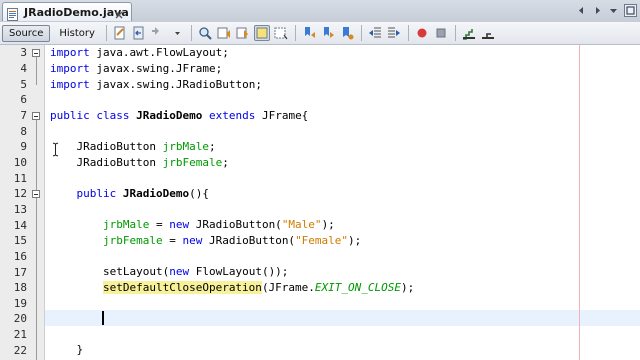 The height and width of the screenshot is (360, 640). Describe the element at coordinates (158, 33) in the screenshot. I see `forward-icon` at that location.